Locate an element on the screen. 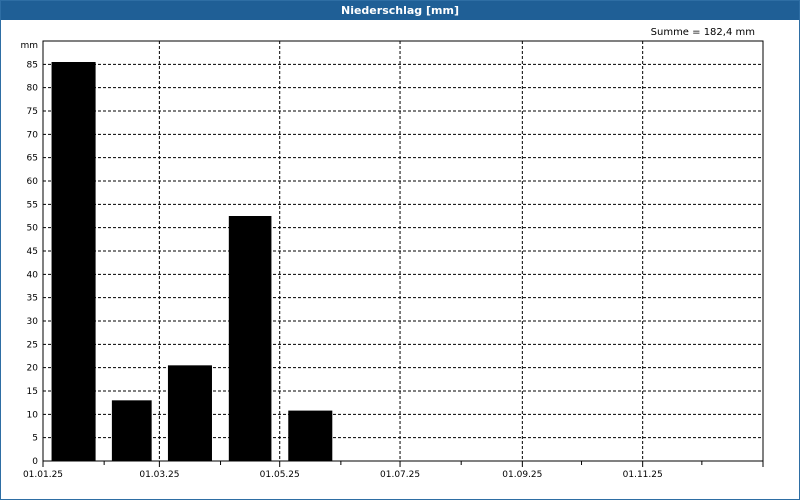  x-tick-label: 01.09.25 is located at coordinates (522, 475).